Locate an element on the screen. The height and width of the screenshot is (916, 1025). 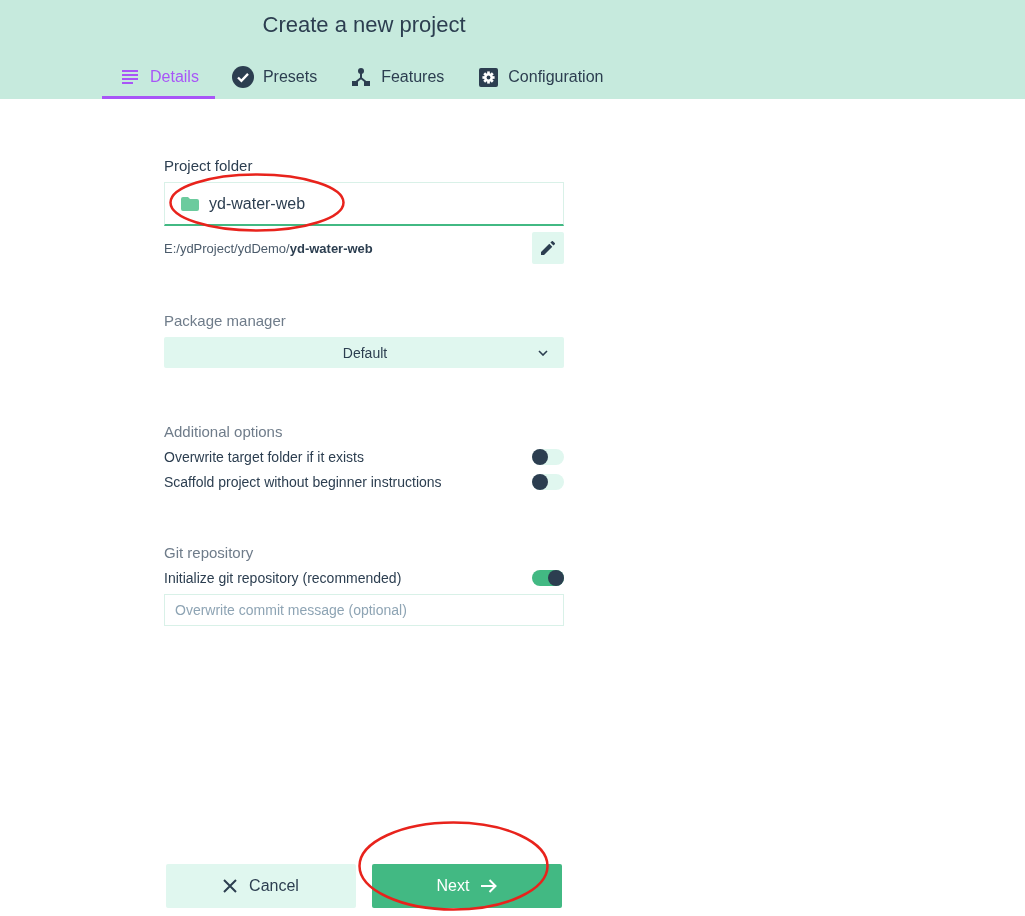
field-label: Package manager is located at coordinates (225, 321).